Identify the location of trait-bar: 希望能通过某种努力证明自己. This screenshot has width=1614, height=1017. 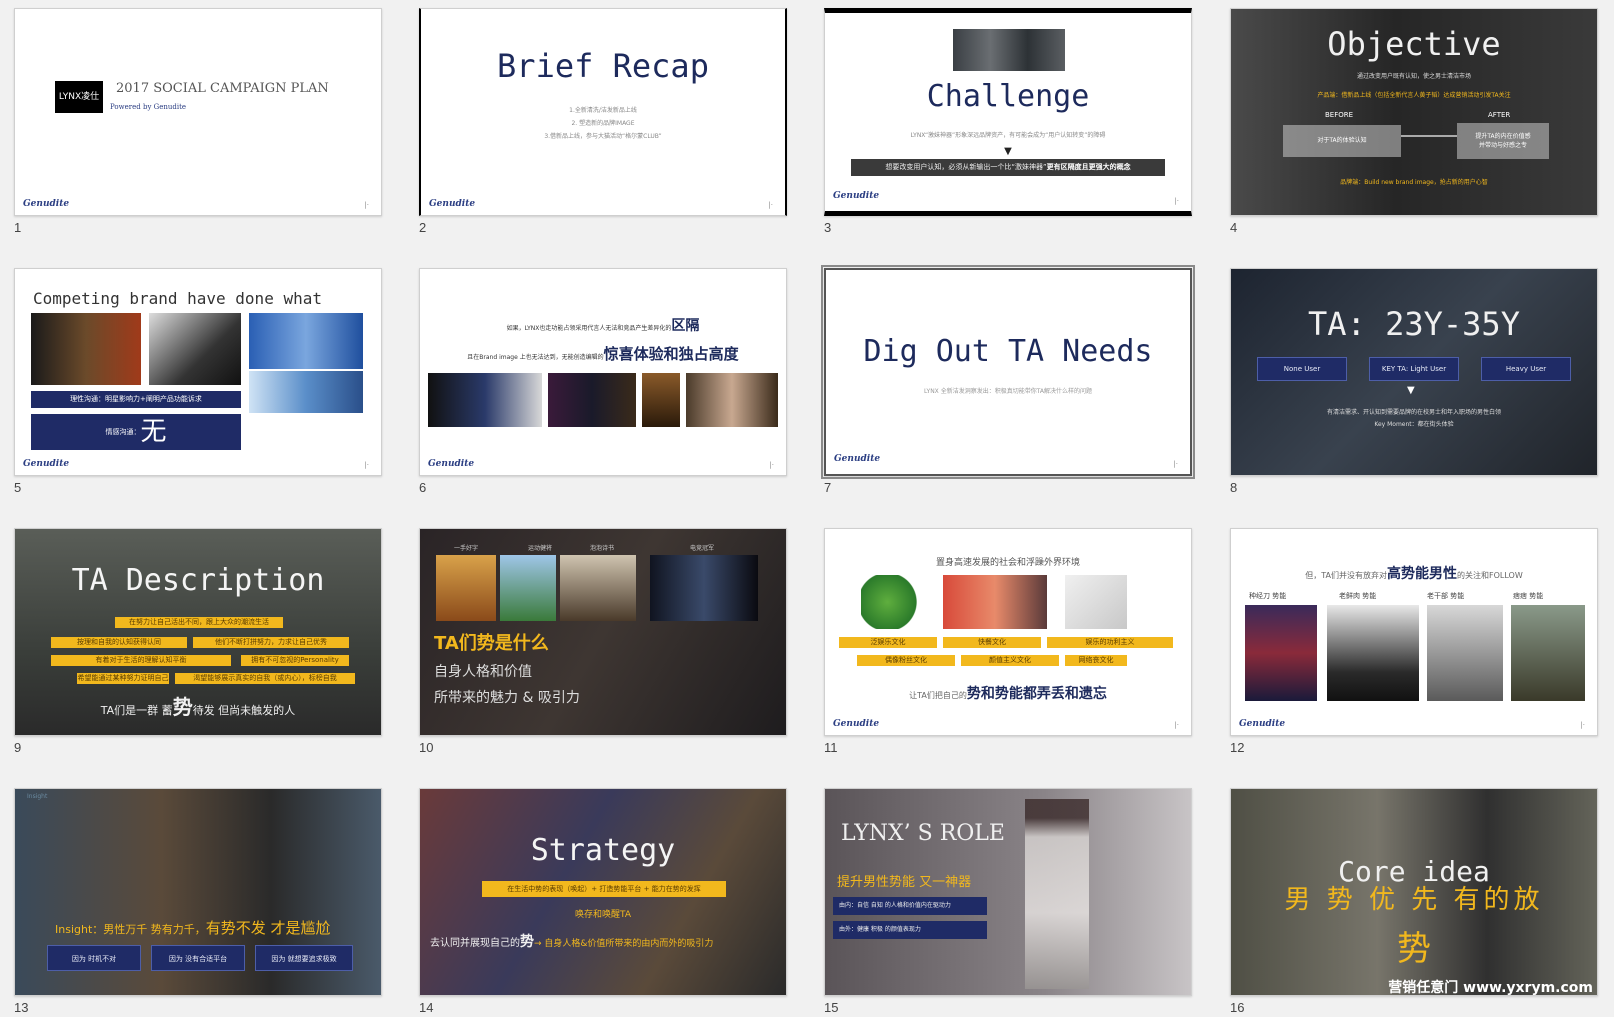
(123, 678).